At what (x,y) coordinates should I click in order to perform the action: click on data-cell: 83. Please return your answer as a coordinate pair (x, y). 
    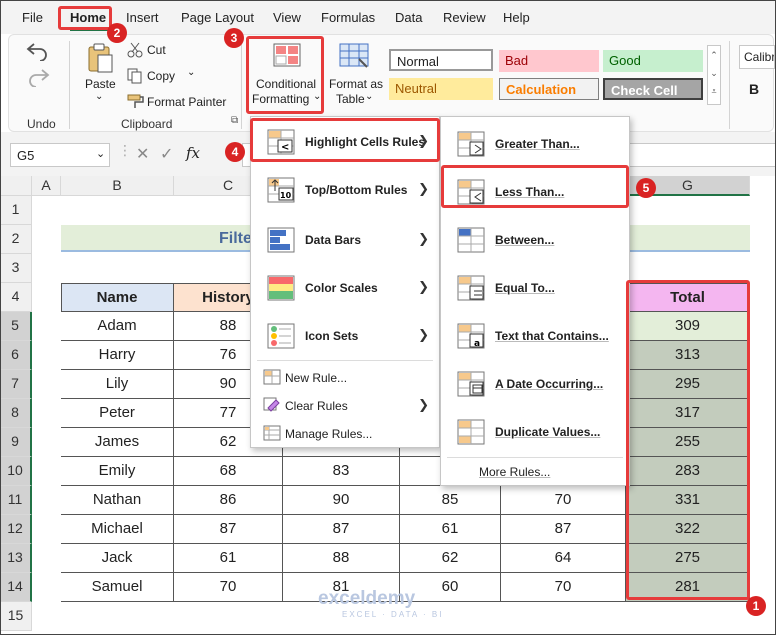
    Looking at the image, I should click on (341, 471).